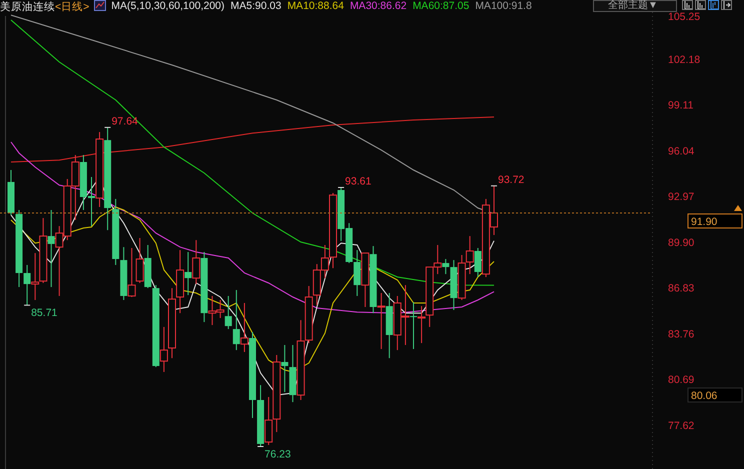 The image size is (744, 469). Describe the element at coordinates (738, 207) in the screenshot. I see `up-arrow-icon` at that location.